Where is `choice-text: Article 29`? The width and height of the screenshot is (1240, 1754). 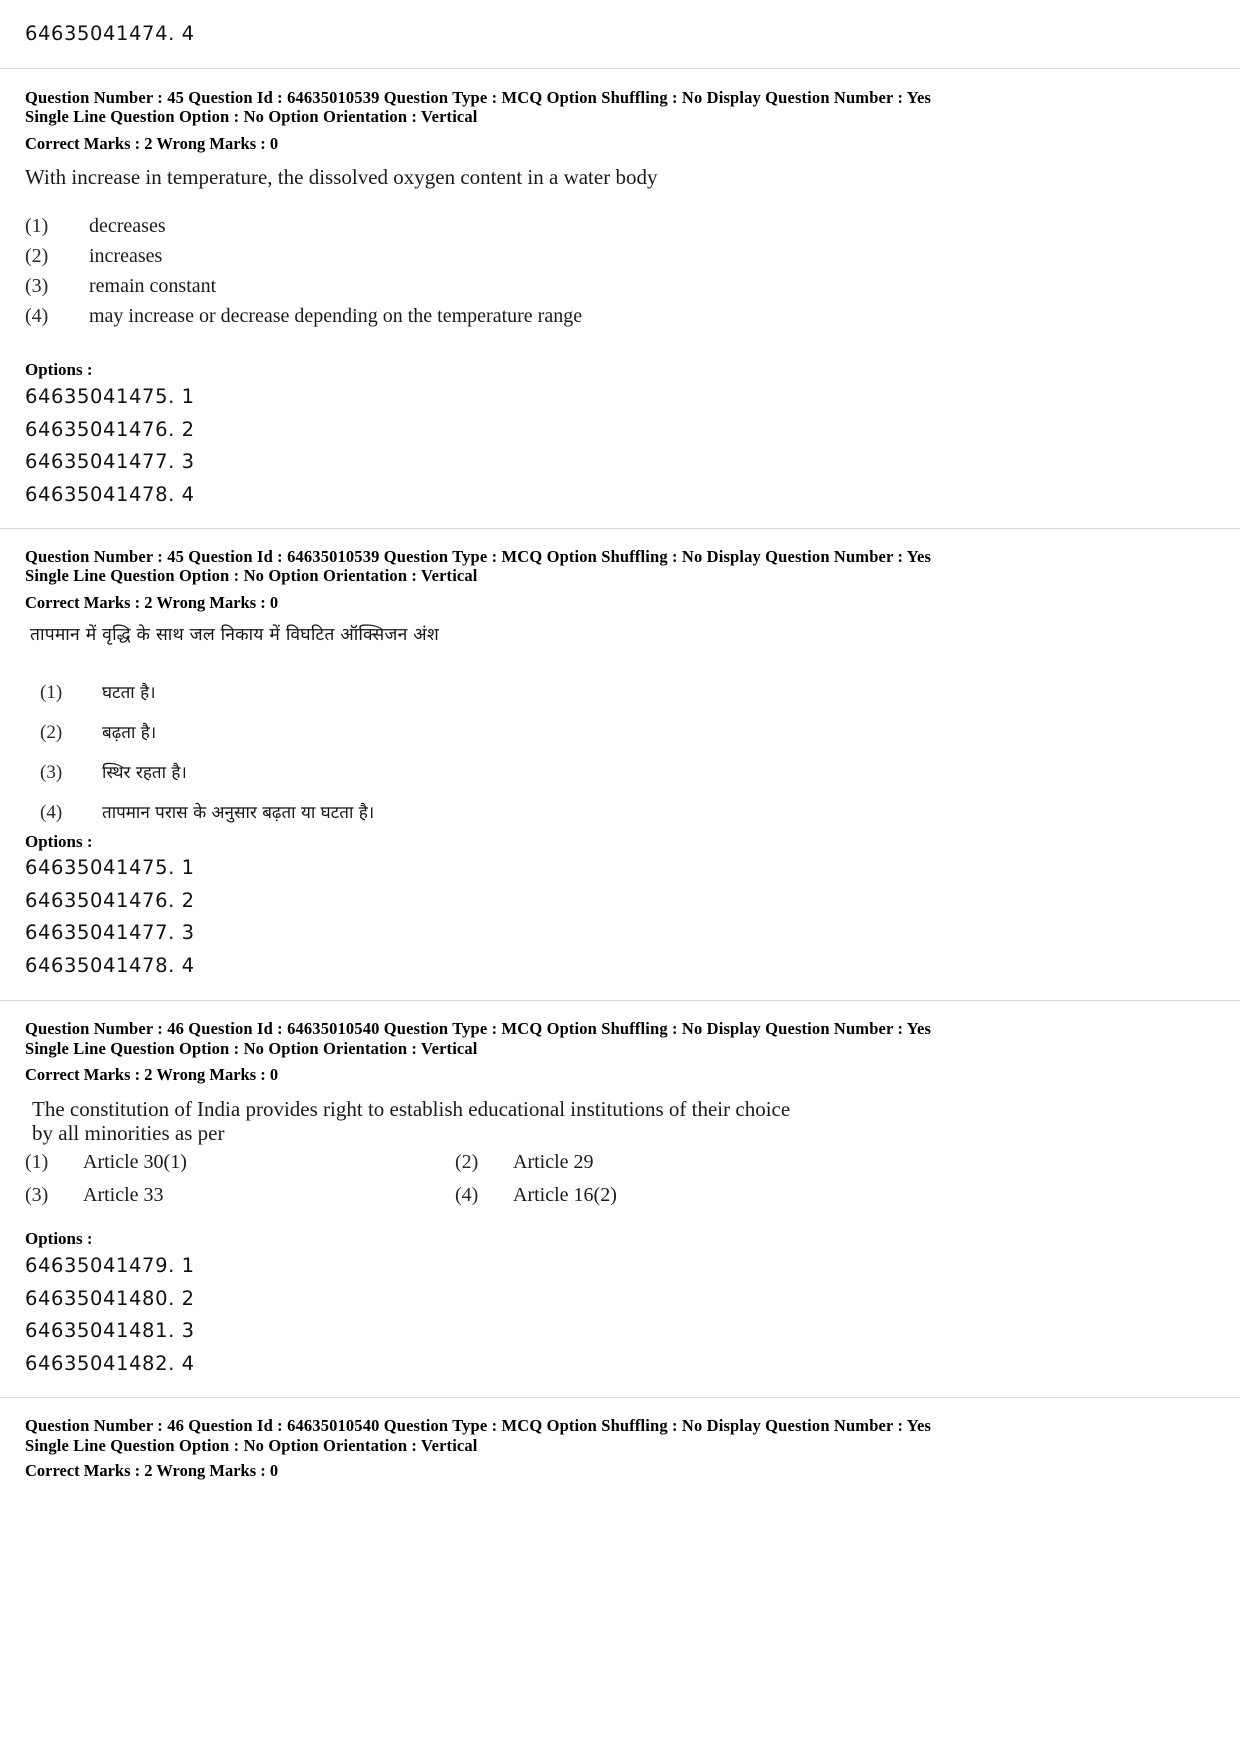 choice-text: Article 29 is located at coordinates (553, 1162).